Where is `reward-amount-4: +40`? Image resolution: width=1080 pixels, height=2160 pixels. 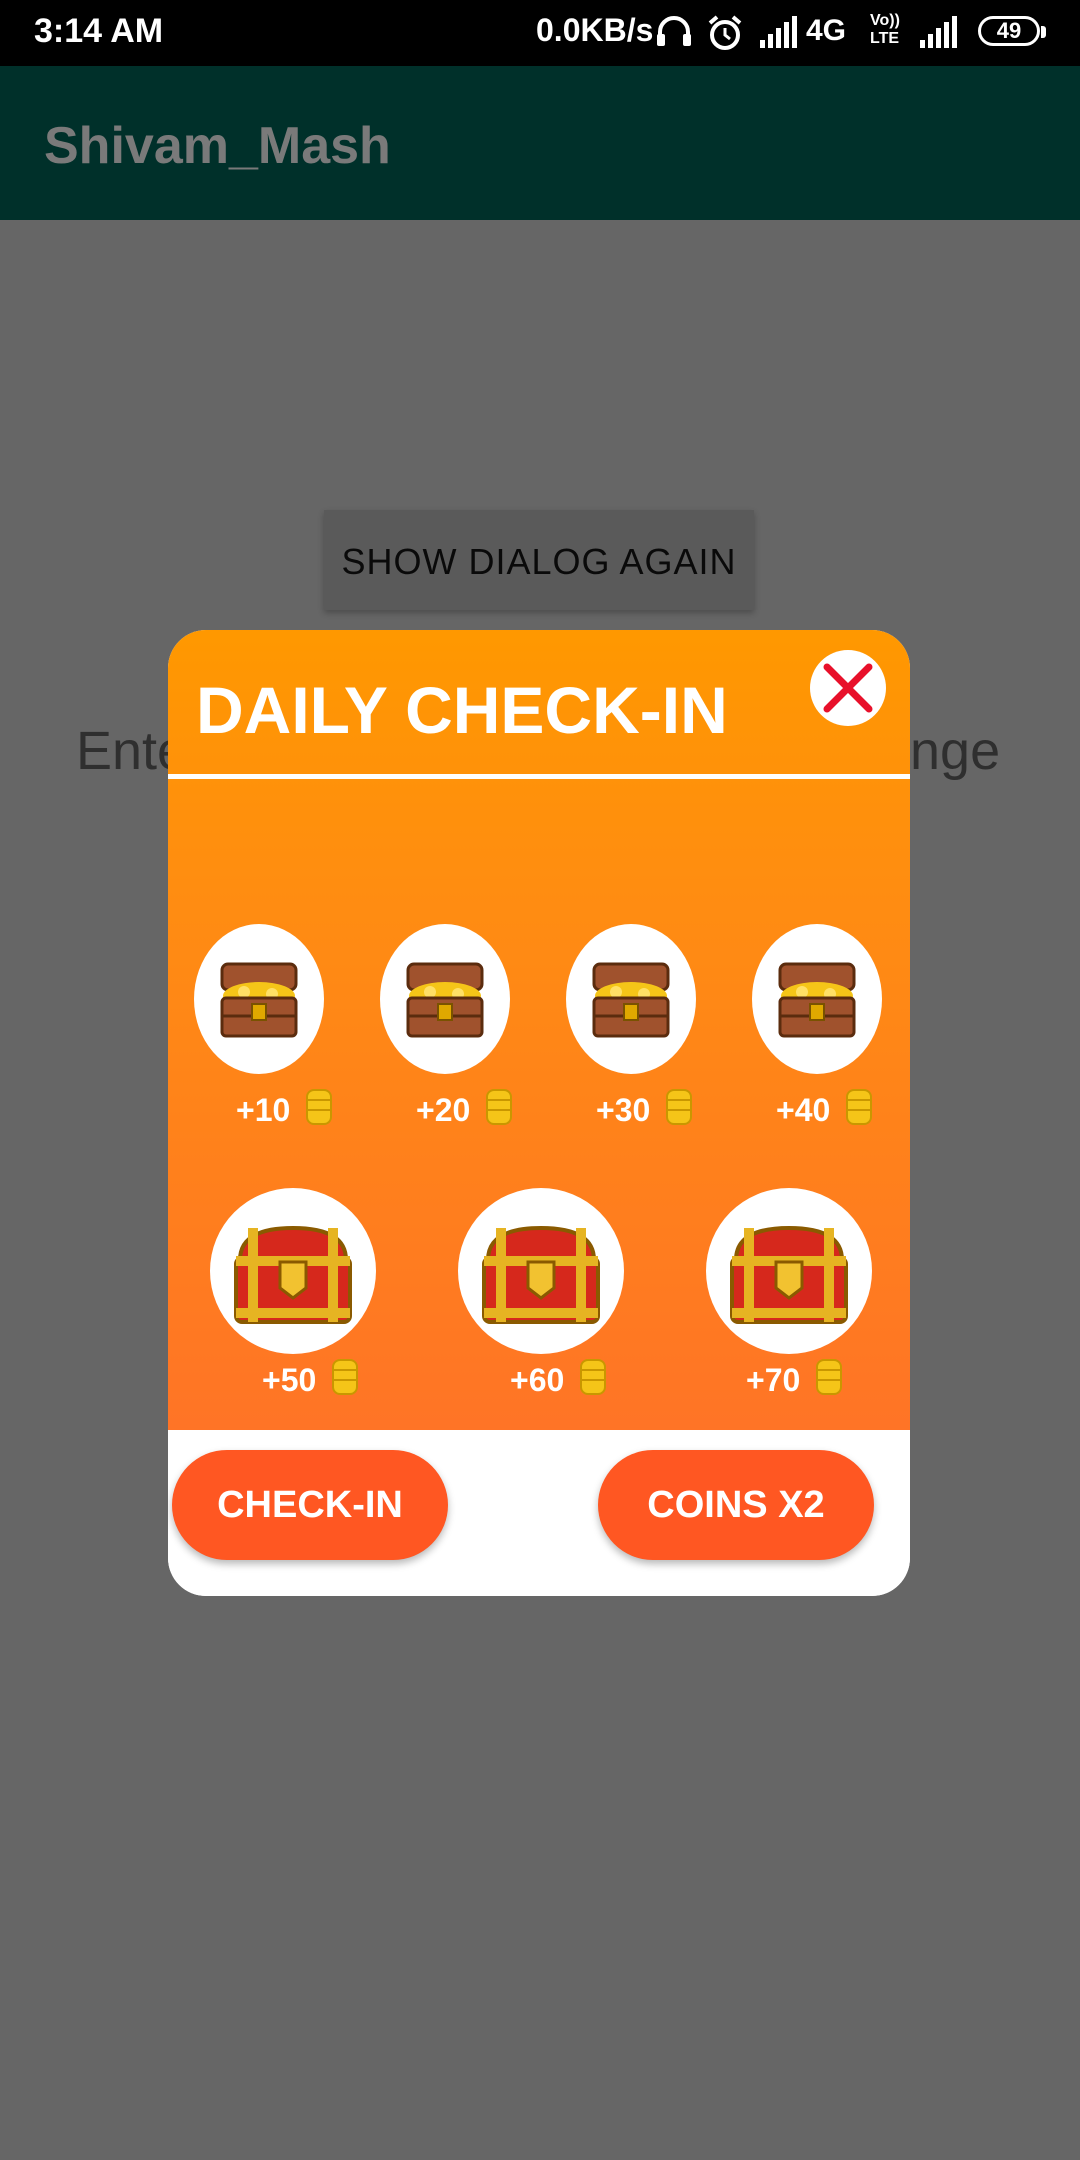
reward-amount-4: +40 is located at coordinates (803, 1110).